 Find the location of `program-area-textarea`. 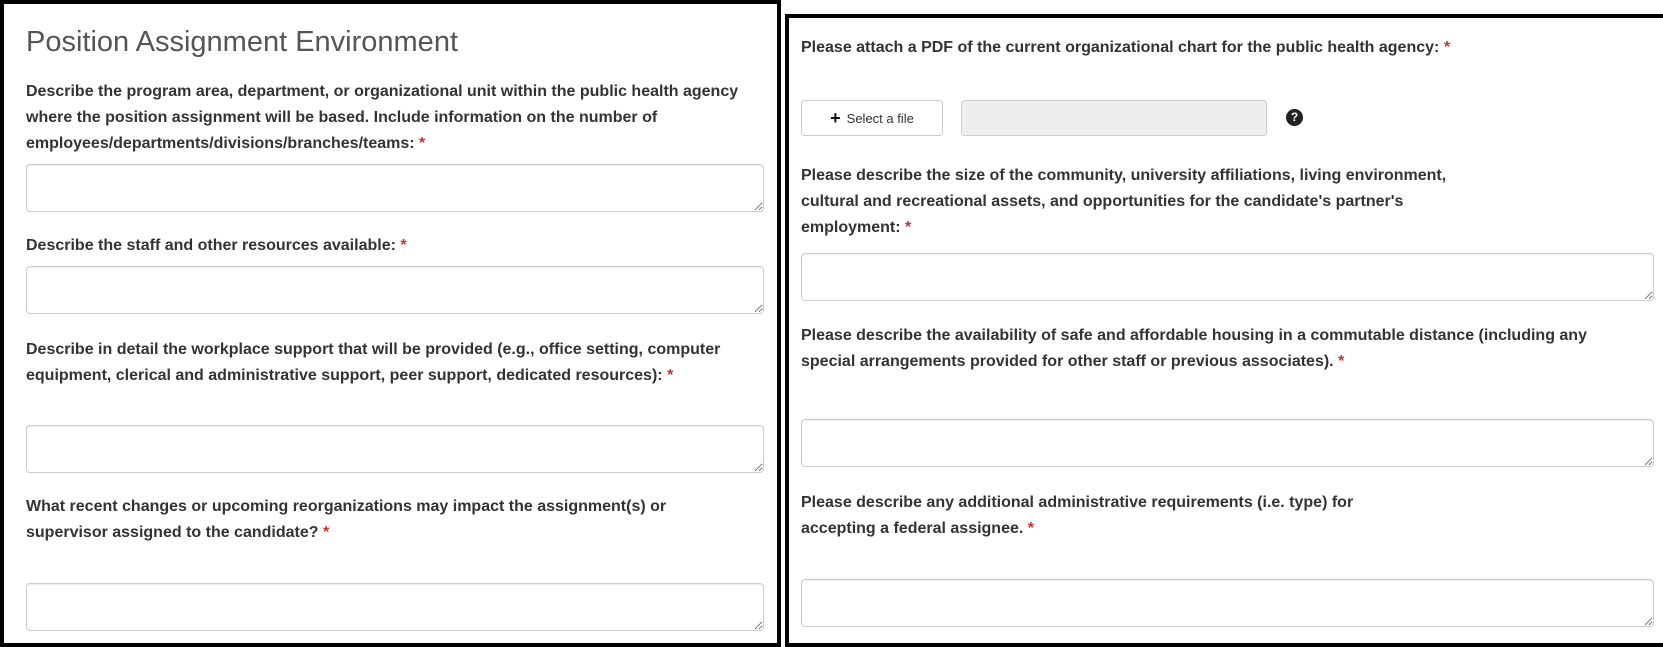

program-area-textarea is located at coordinates (395, 188).